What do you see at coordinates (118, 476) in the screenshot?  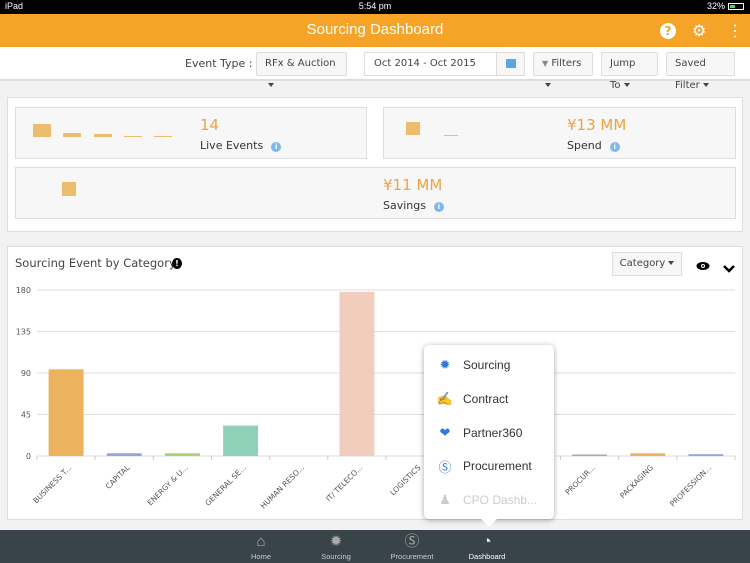 I see `x-tick-label: CAPITAL` at bounding box center [118, 476].